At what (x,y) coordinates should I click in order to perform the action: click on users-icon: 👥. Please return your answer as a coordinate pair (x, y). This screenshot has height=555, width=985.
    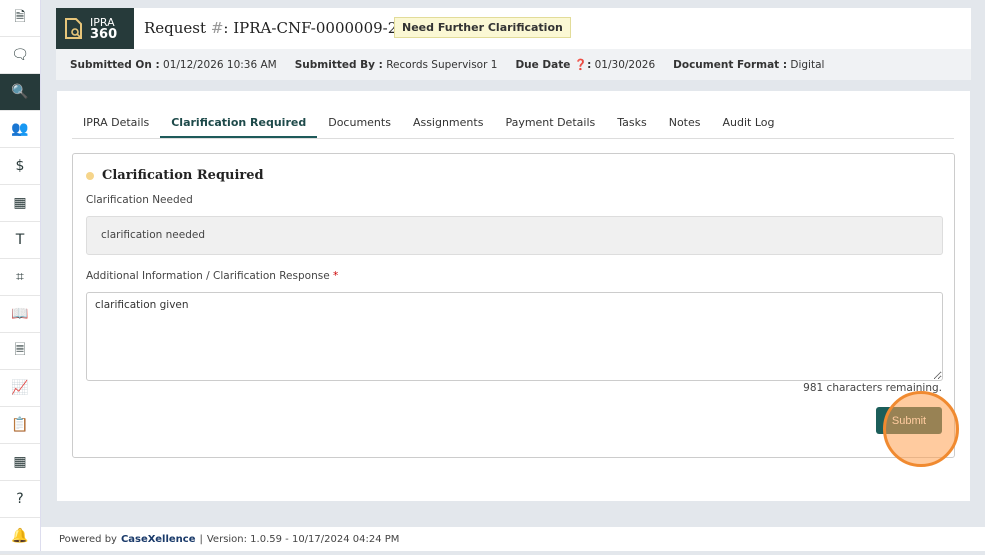
    Looking at the image, I should click on (20, 129).